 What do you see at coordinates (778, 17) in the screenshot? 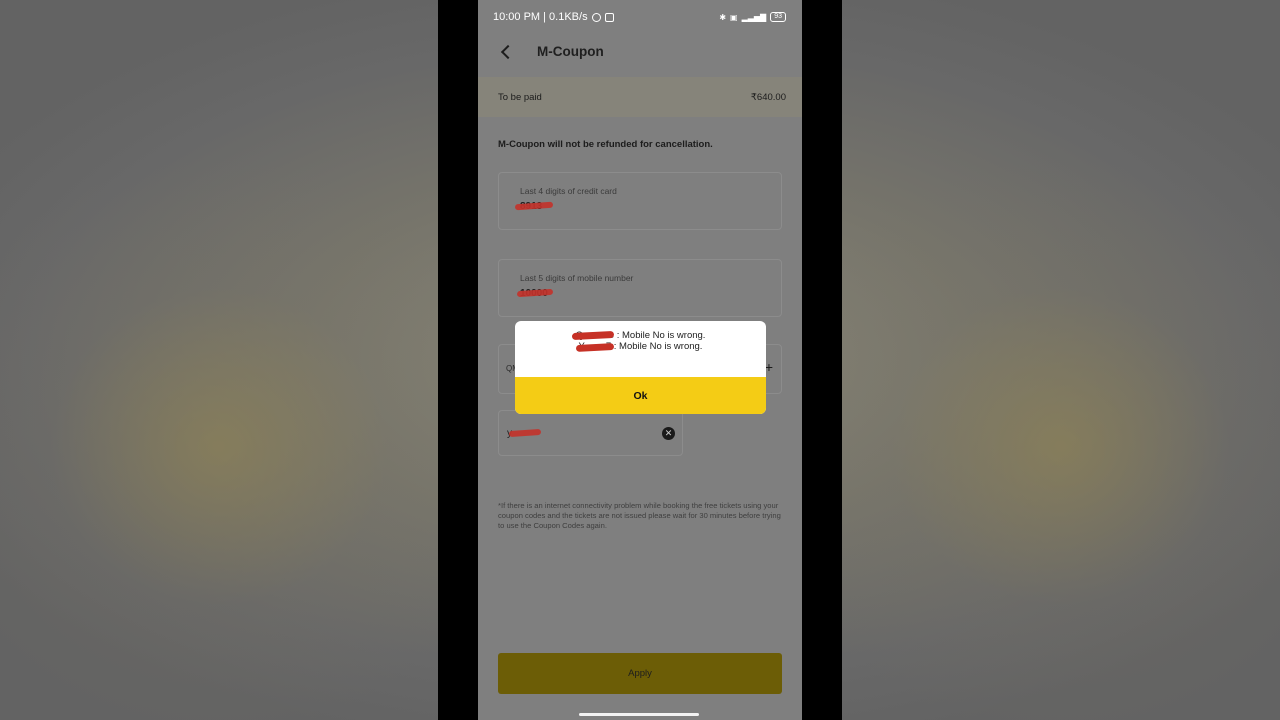
I see `battery-icon: 93` at bounding box center [778, 17].